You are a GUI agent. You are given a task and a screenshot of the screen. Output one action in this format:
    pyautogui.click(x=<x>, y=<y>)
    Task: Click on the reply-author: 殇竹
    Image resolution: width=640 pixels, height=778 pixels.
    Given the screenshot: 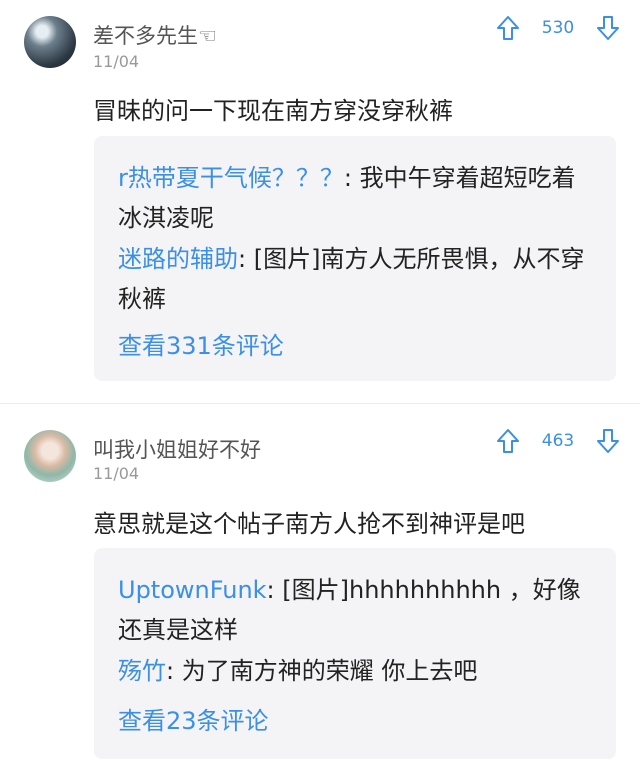 What is the action you would take?
    pyautogui.click(x=142, y=671)
    